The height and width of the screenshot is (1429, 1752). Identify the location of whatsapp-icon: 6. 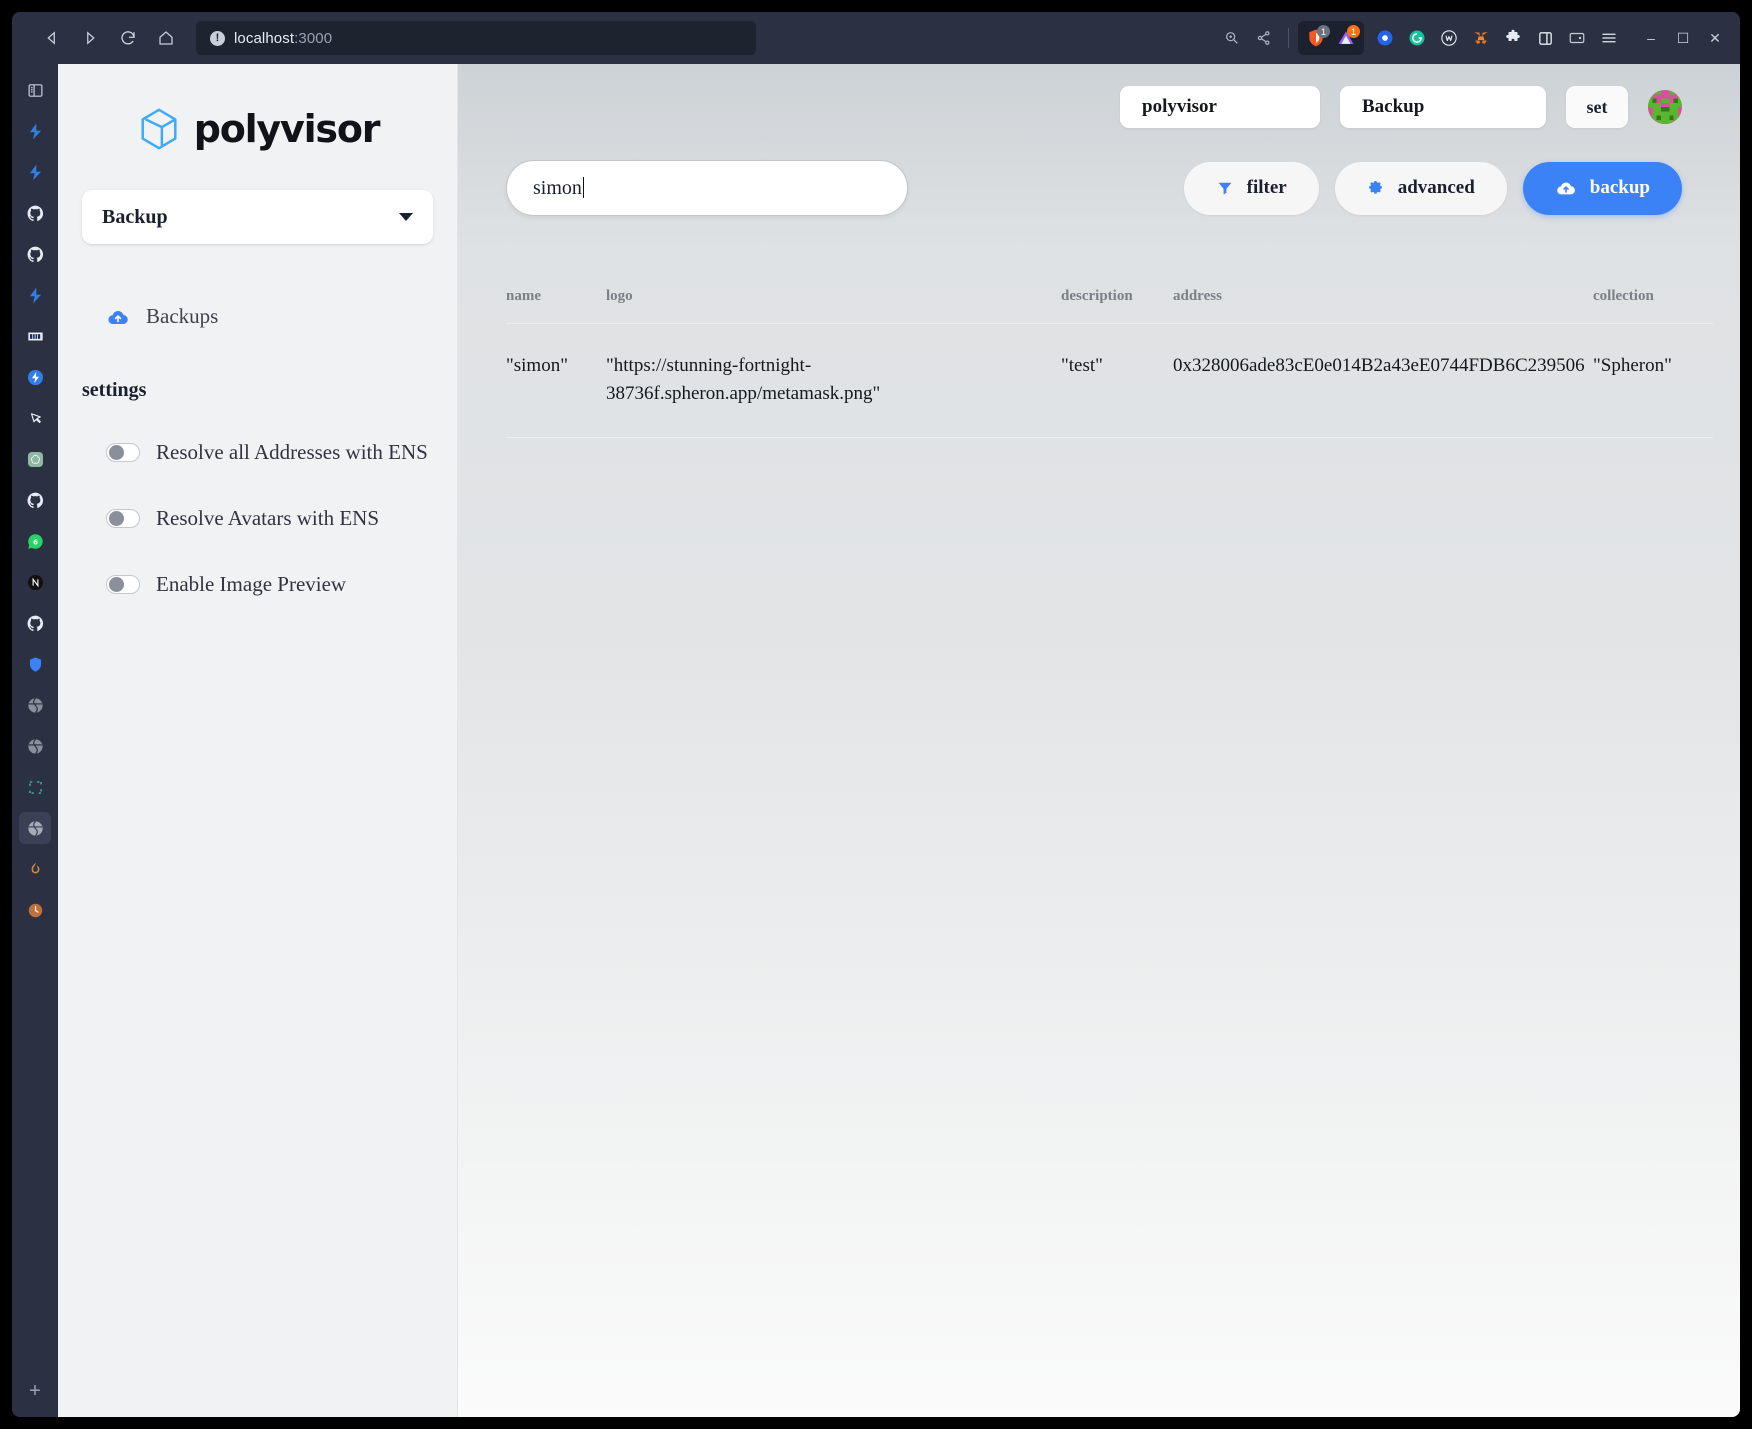
(35, 541).